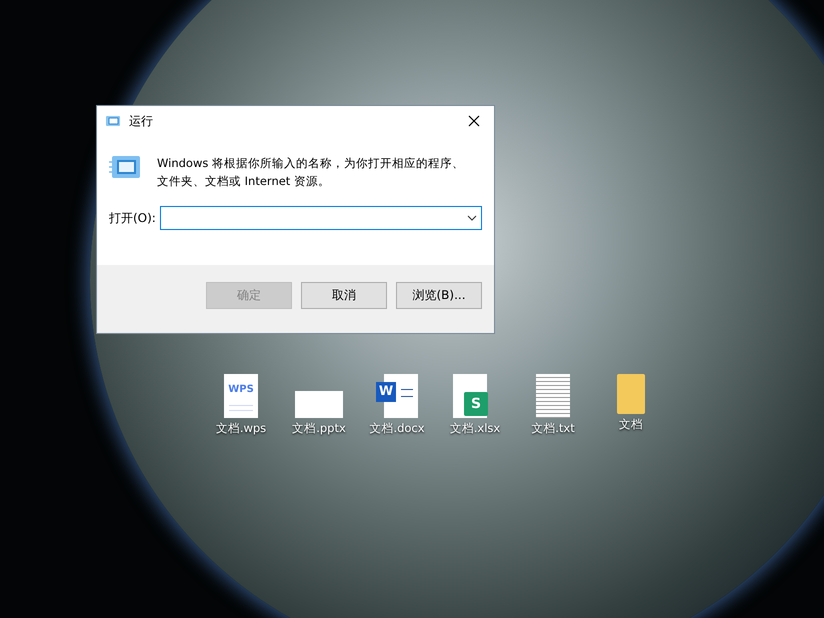 The height and width of the screenshot is (618, 824). Describe the element at coordinates (397, 429) in the screenshot. I see `file-name-label: 文档.docx` at that location.